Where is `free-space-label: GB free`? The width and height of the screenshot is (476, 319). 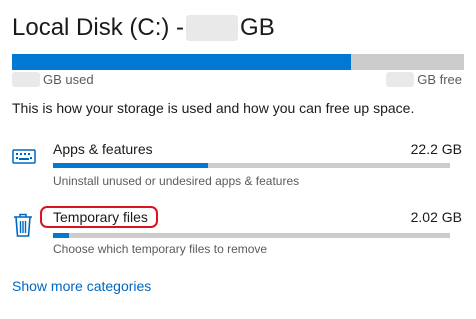
free-space-label: GB free is located at coordinates (424, 79).